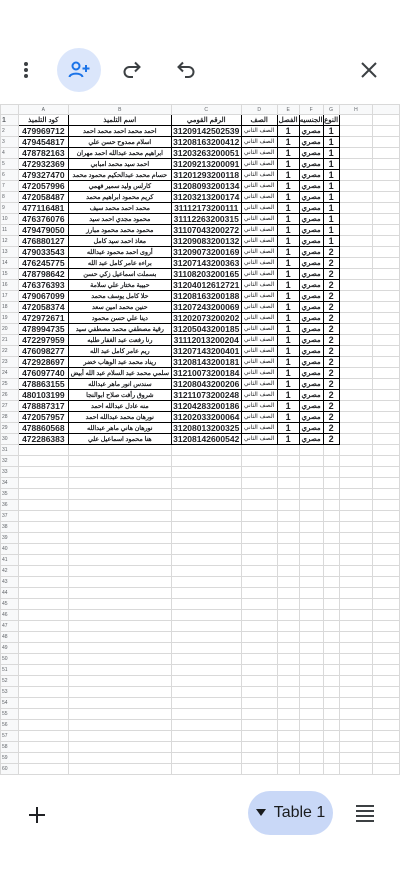 The image size is (400, 889). Describe the element at coordinates (43, 186) in the screenshot. I see `cell-code: 472057996` at that location.